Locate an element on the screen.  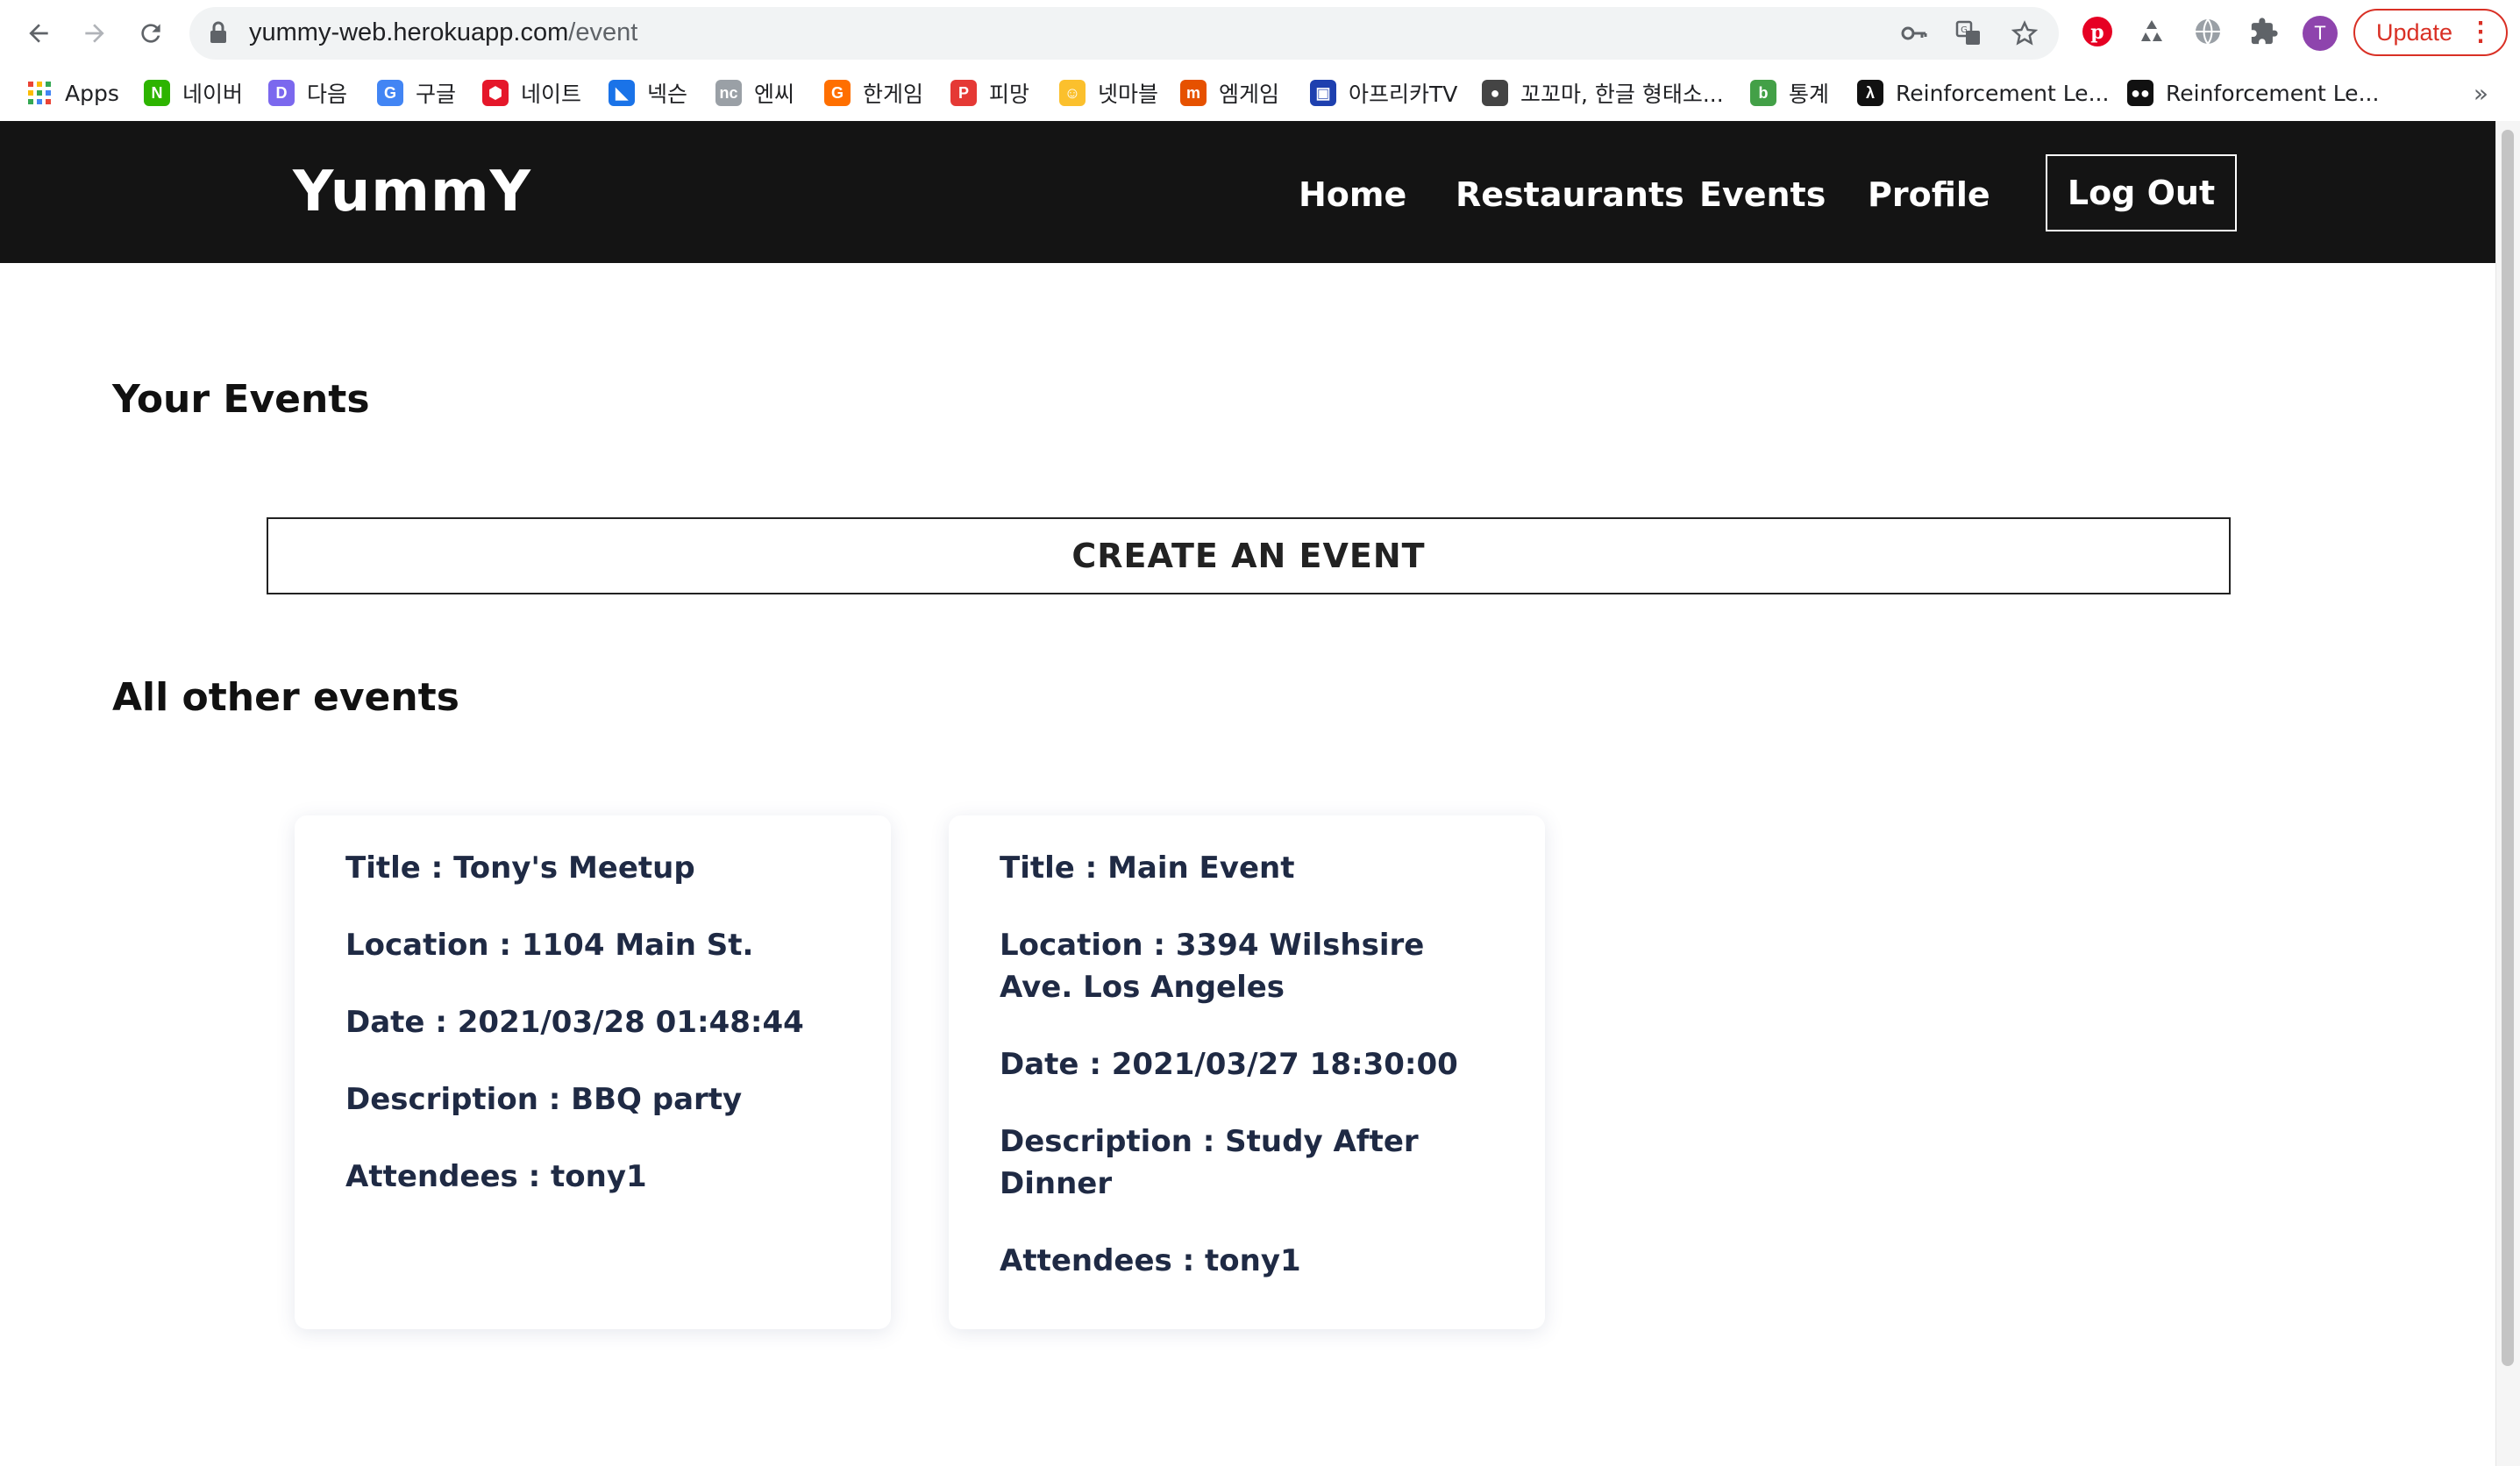
globe-extension-icon is located at coordinates (2207, 31).